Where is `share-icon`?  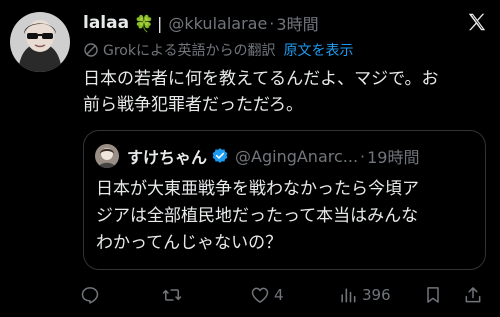 share-icon is located at coordinates (473, 295).